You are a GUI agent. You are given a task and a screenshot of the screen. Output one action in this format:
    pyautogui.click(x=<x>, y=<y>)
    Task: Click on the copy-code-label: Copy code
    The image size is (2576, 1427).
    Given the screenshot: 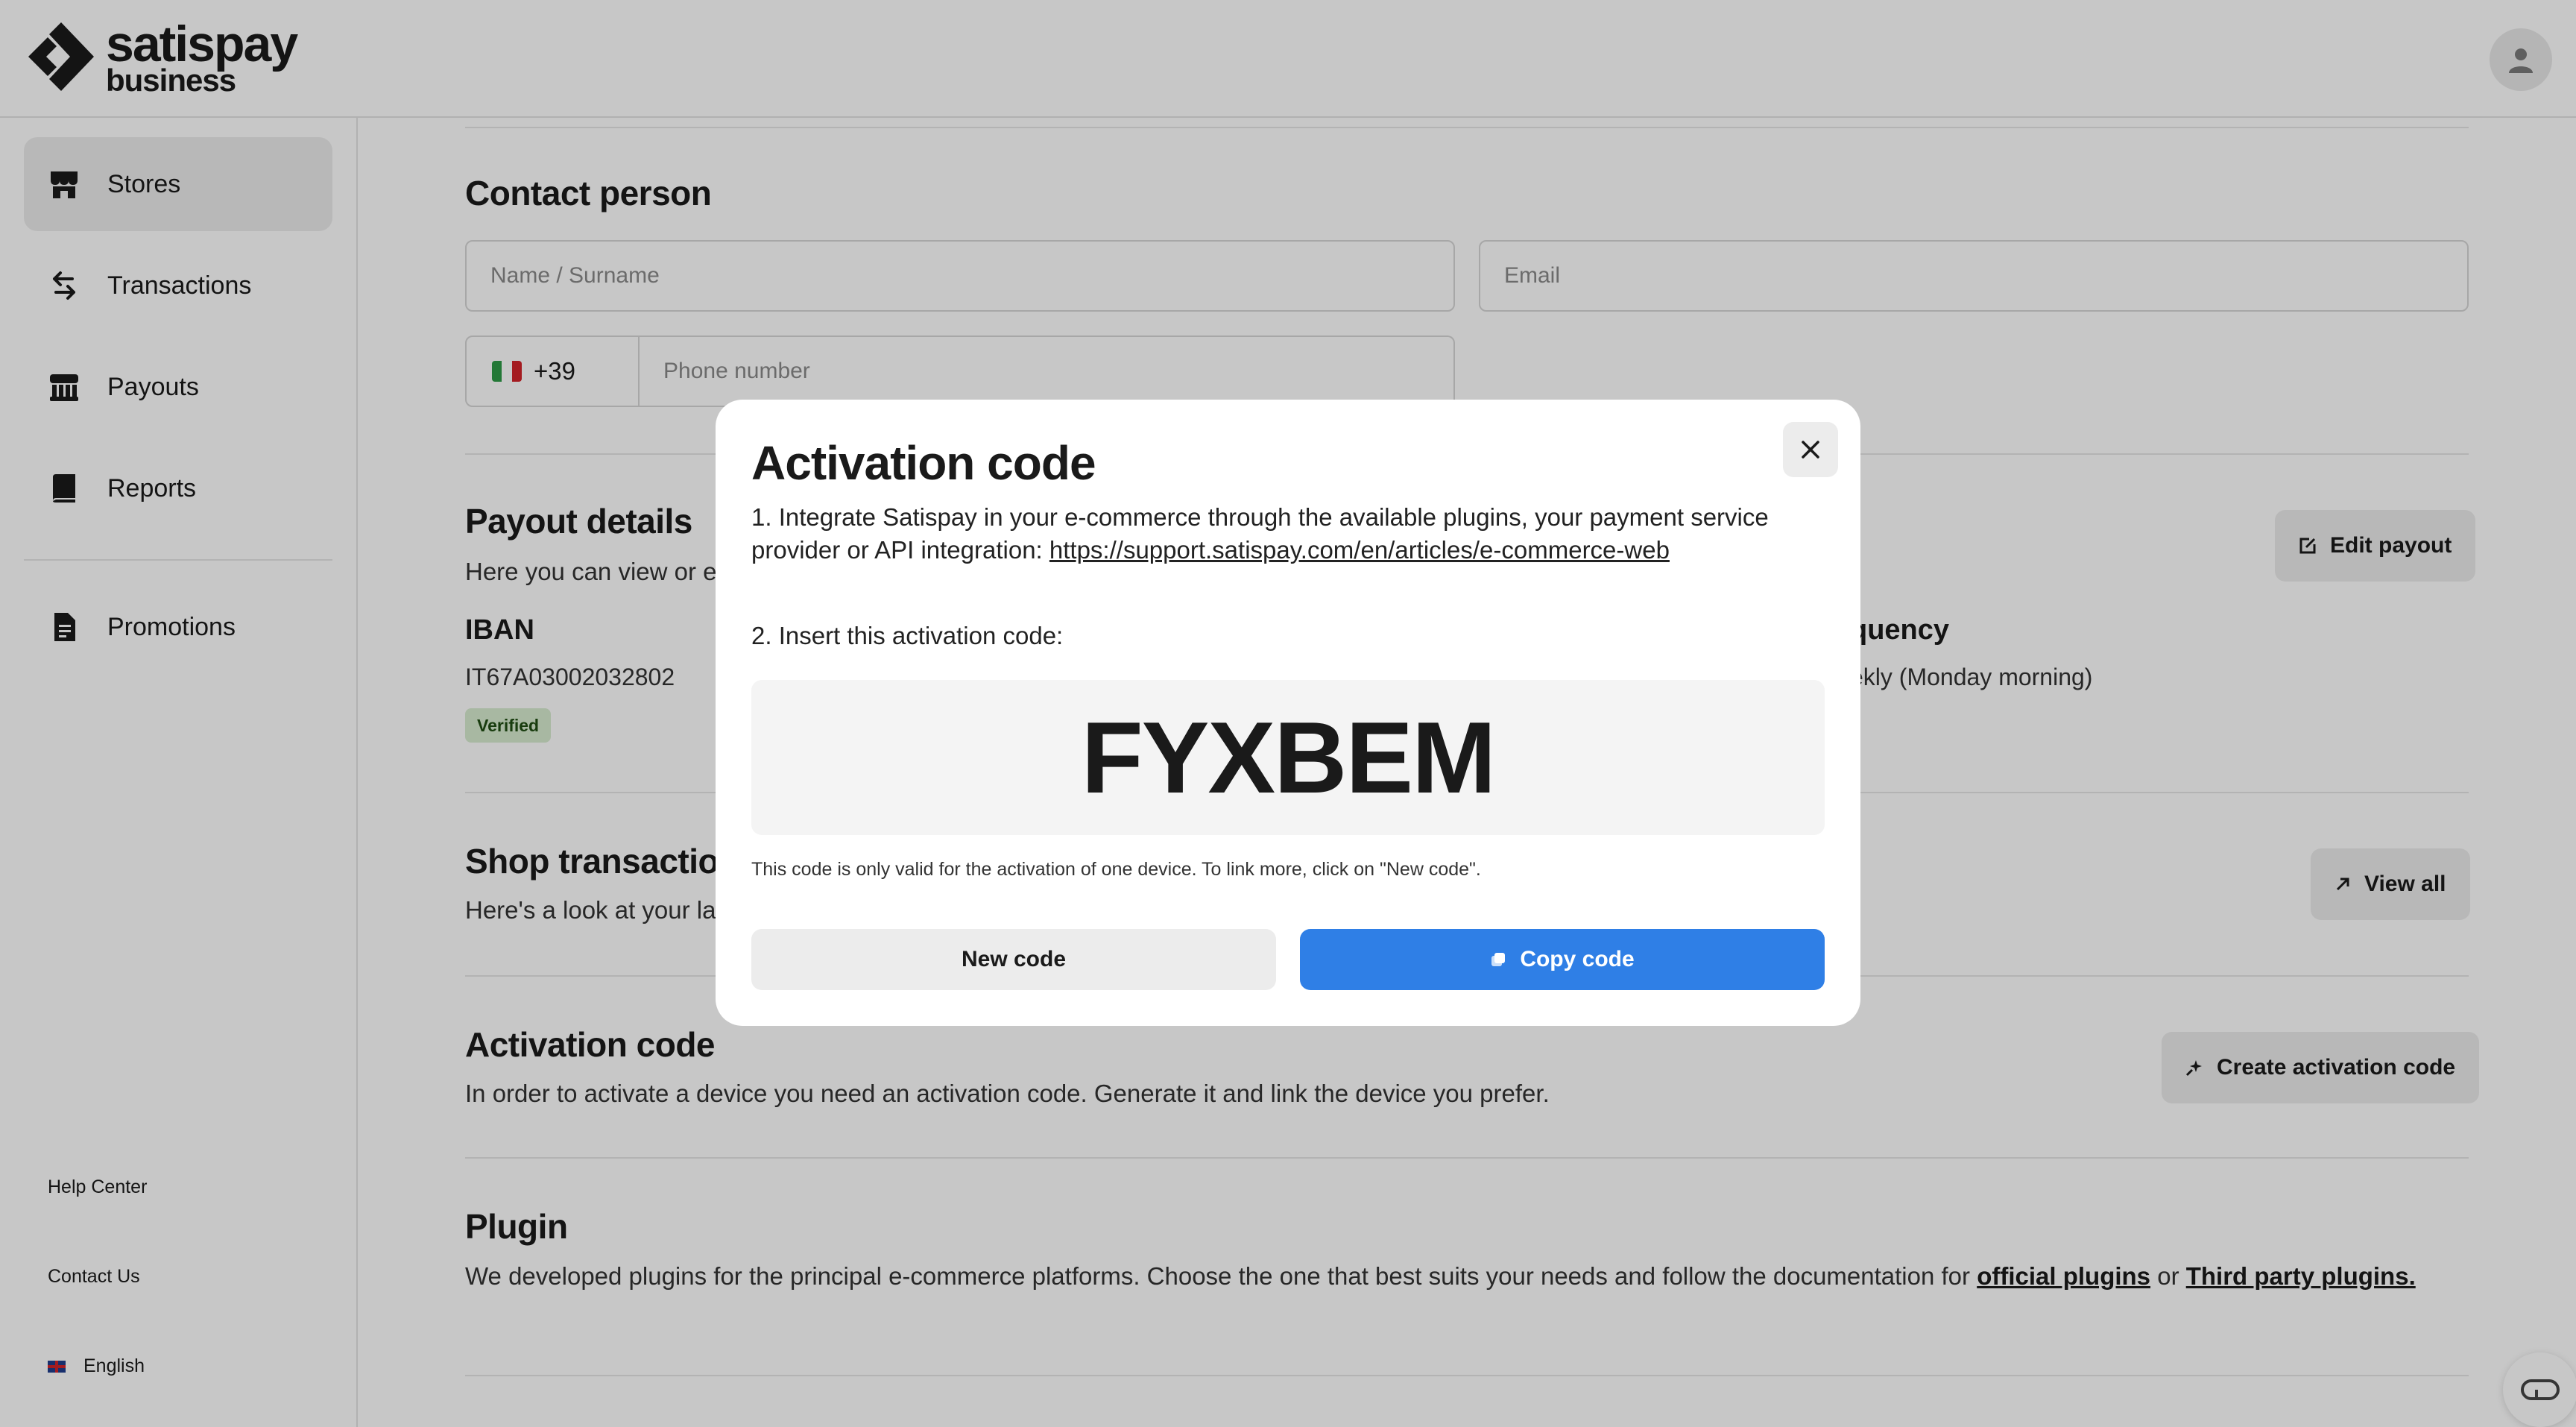 What is the action you would take?
    pyautogui.click(x=1577, y=959)
    